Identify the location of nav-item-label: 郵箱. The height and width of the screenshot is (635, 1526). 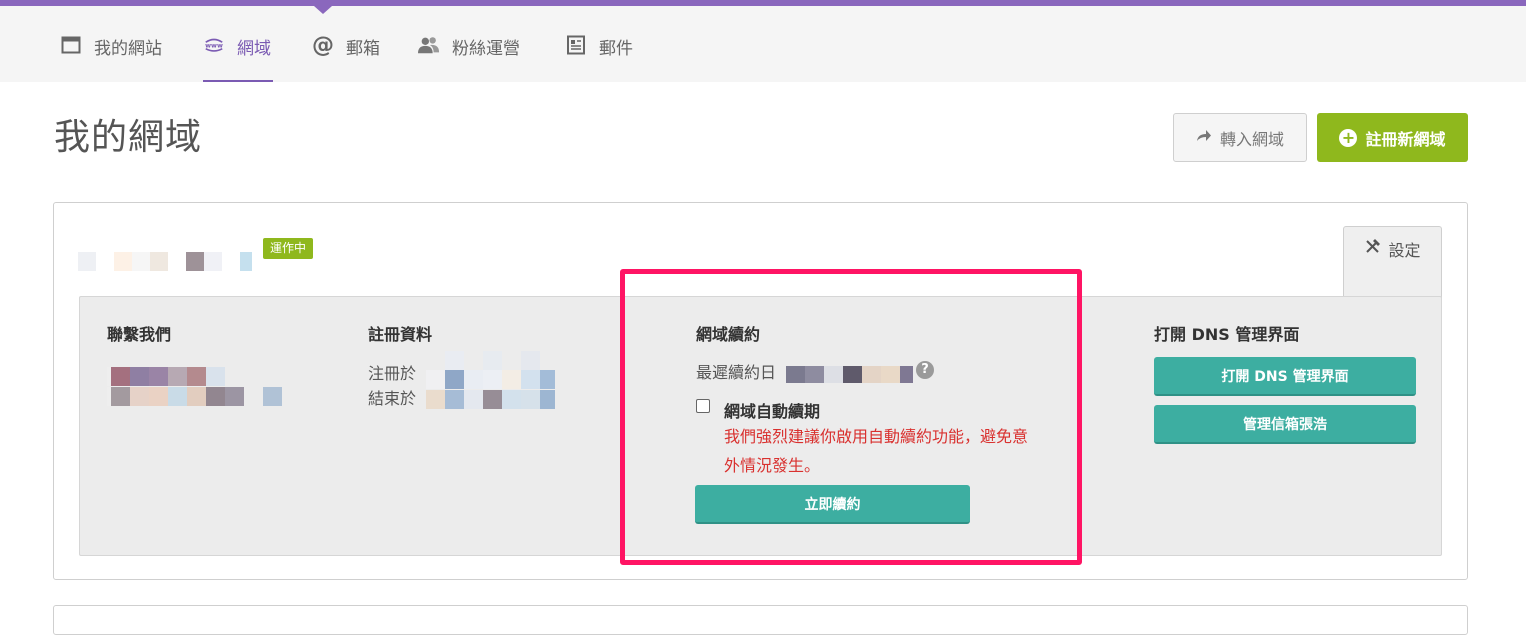
(363, 49).